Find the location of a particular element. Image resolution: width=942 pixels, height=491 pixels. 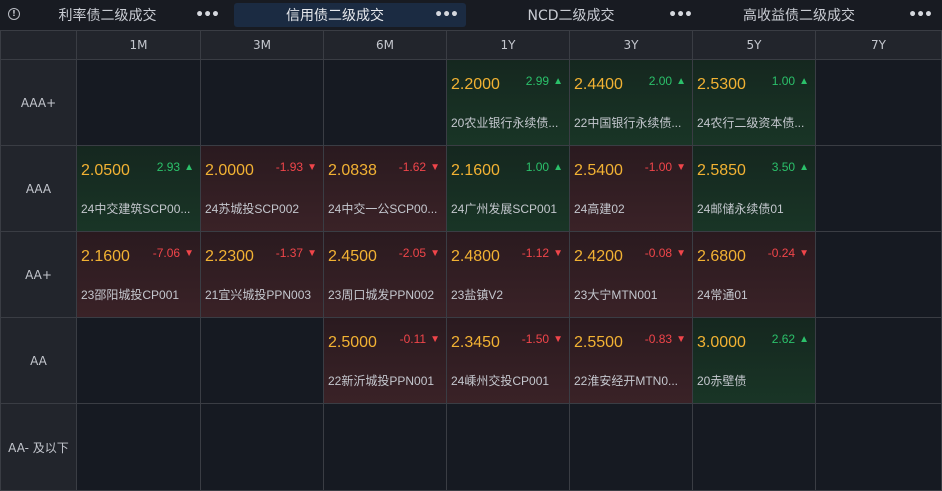

bond-name: 24苏城投SCP002 is located at coordinates (252, 208).